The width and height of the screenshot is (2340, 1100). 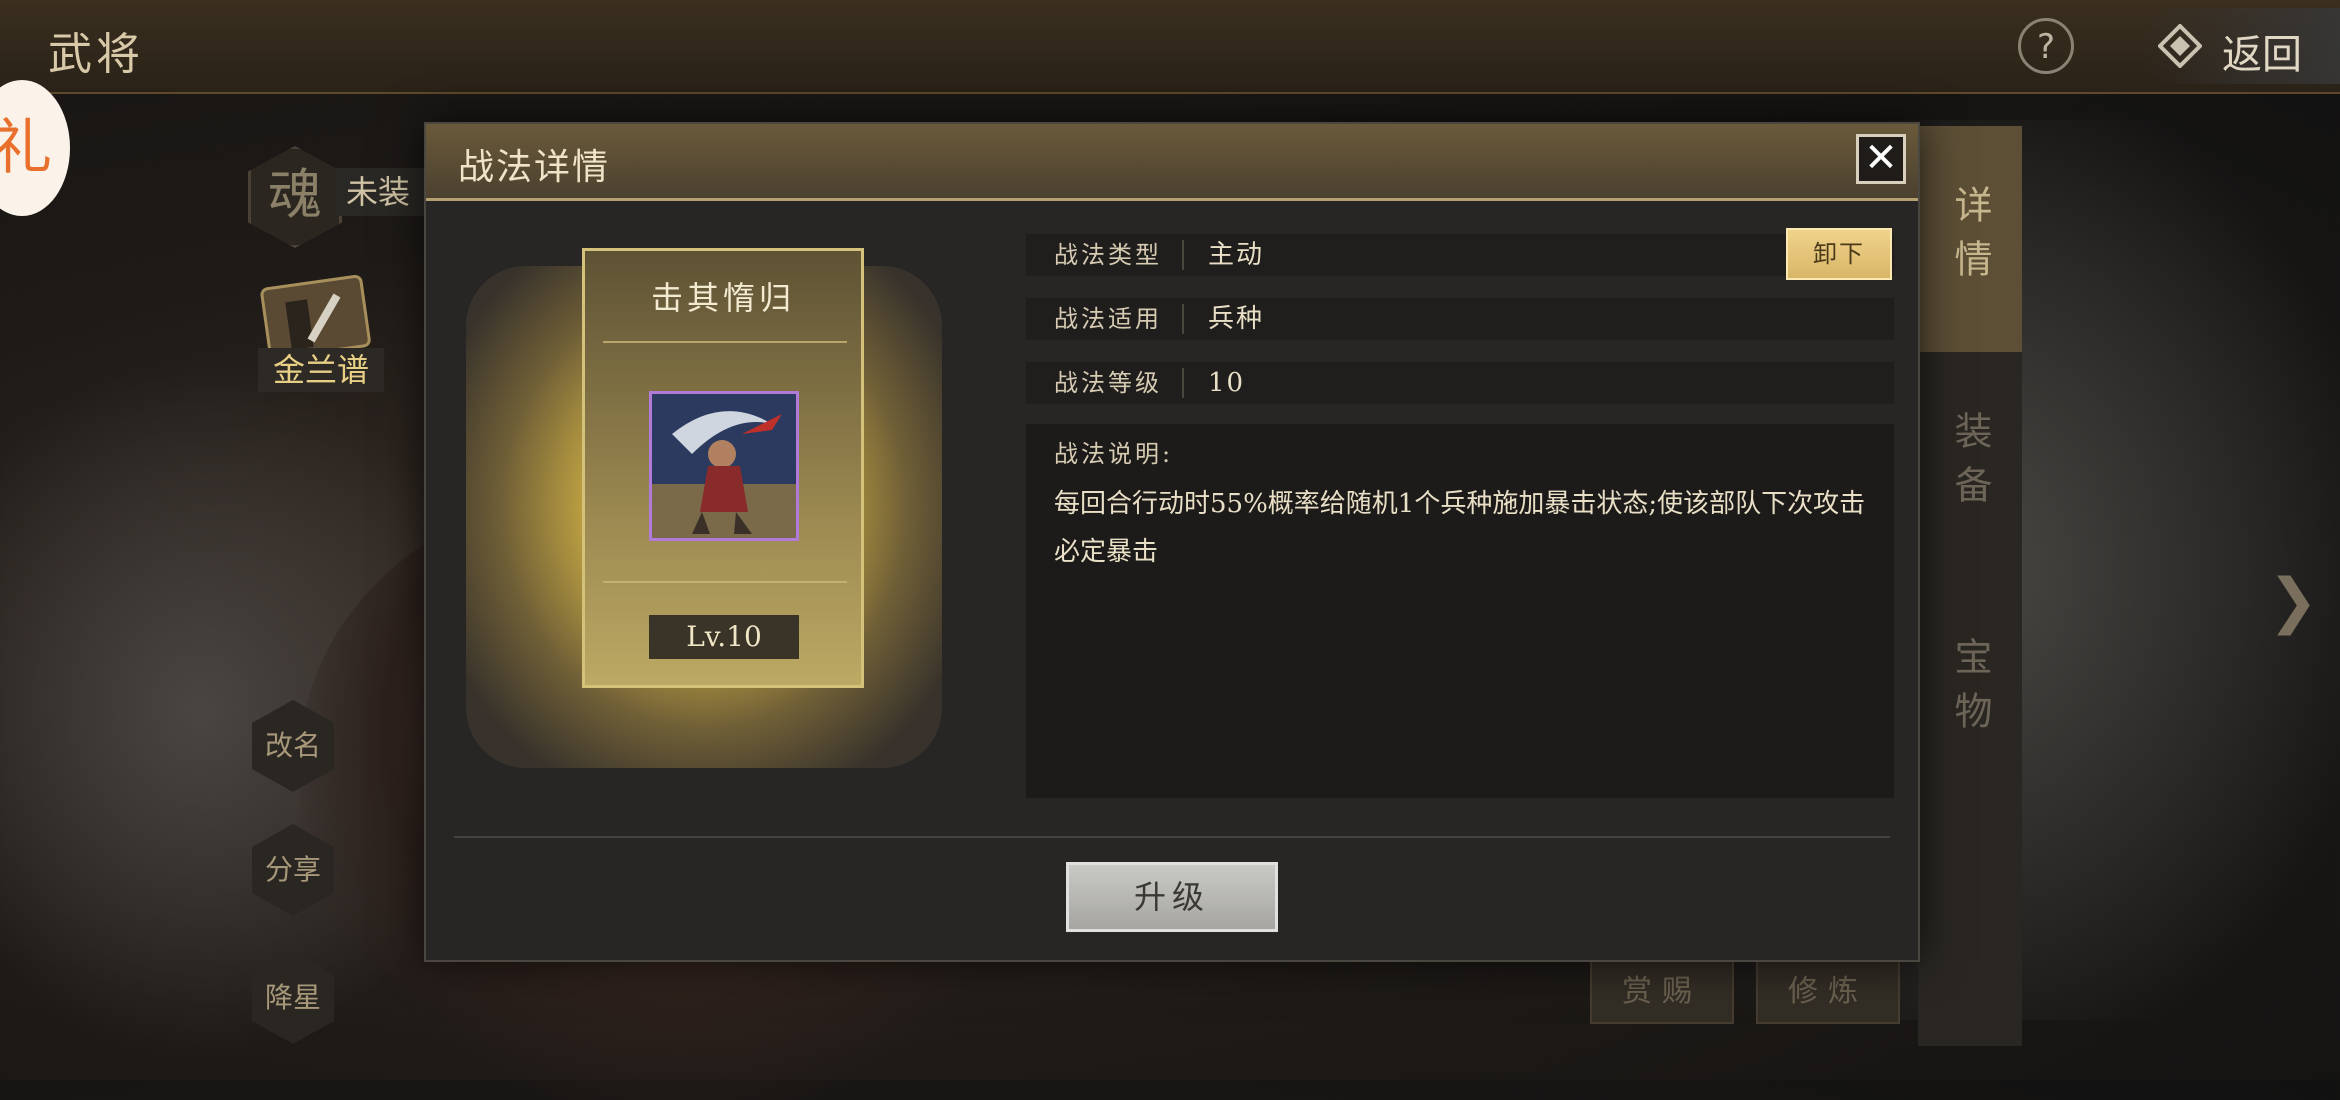 What do you see at coordinates (1108, 319) in the screenshot?
I see `info-key: 战法适用` at bounding box center [1108, 319].